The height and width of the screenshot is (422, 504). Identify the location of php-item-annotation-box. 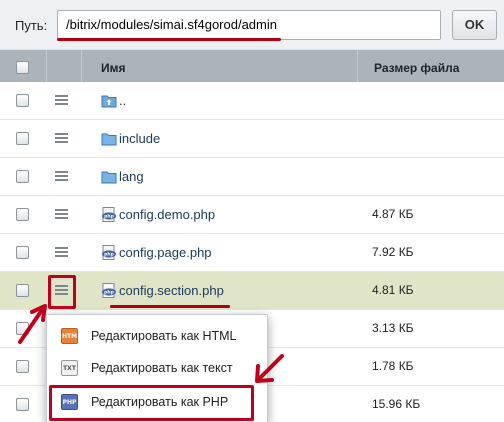
(151, 403).